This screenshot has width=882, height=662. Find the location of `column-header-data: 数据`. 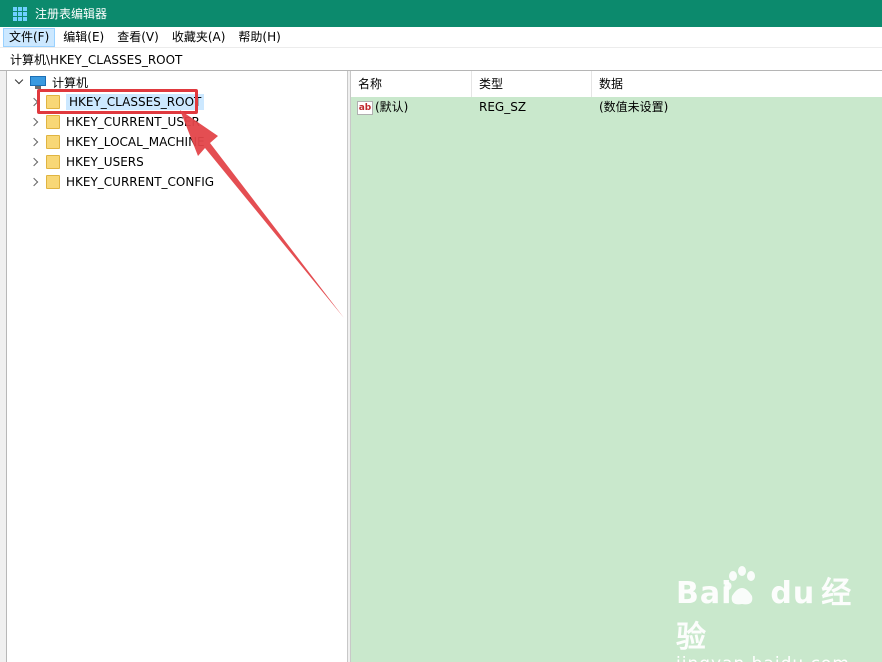

column-header-data: 数据 is located at coordinates (737, 84).